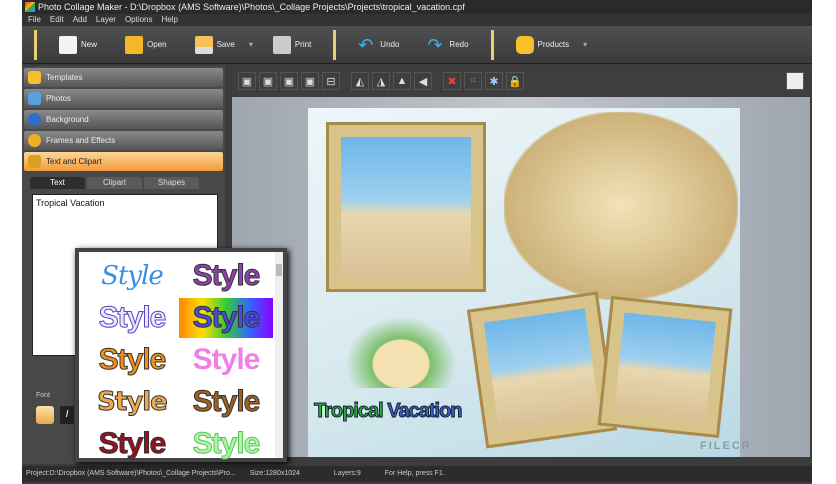 Image resolution: width=836 pixels, height=484 pixels. I want to click on products-button: Products, so click(543, 44).